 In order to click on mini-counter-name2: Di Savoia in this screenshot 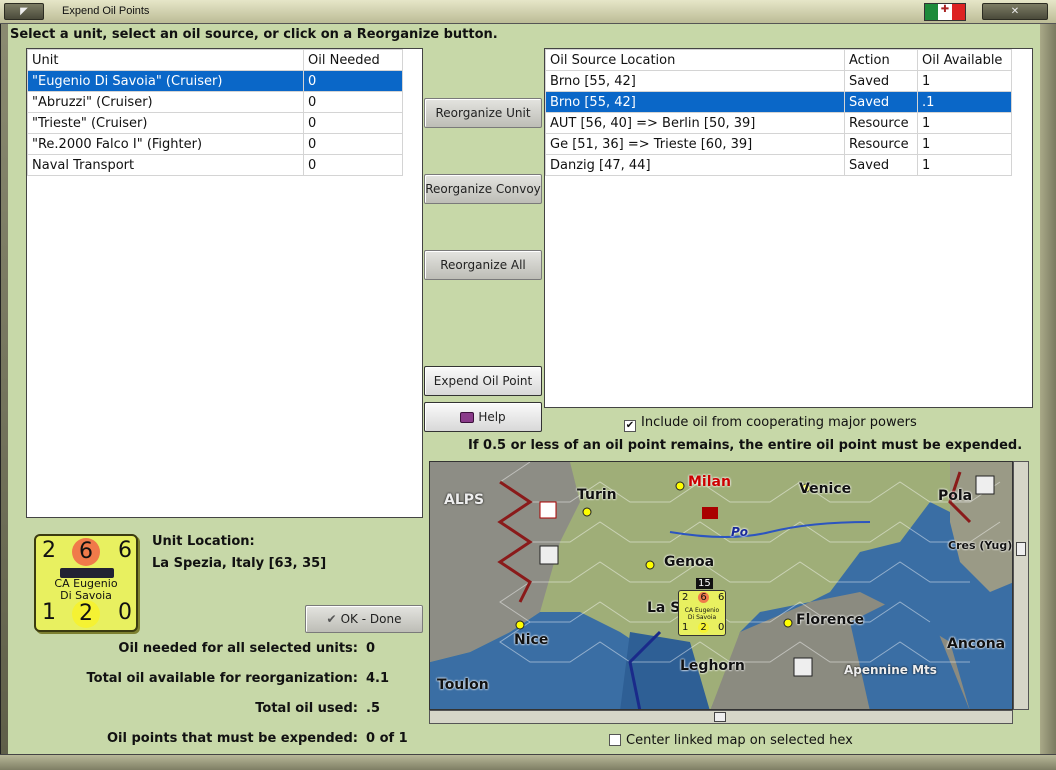, I will do `click(702, 617)`.